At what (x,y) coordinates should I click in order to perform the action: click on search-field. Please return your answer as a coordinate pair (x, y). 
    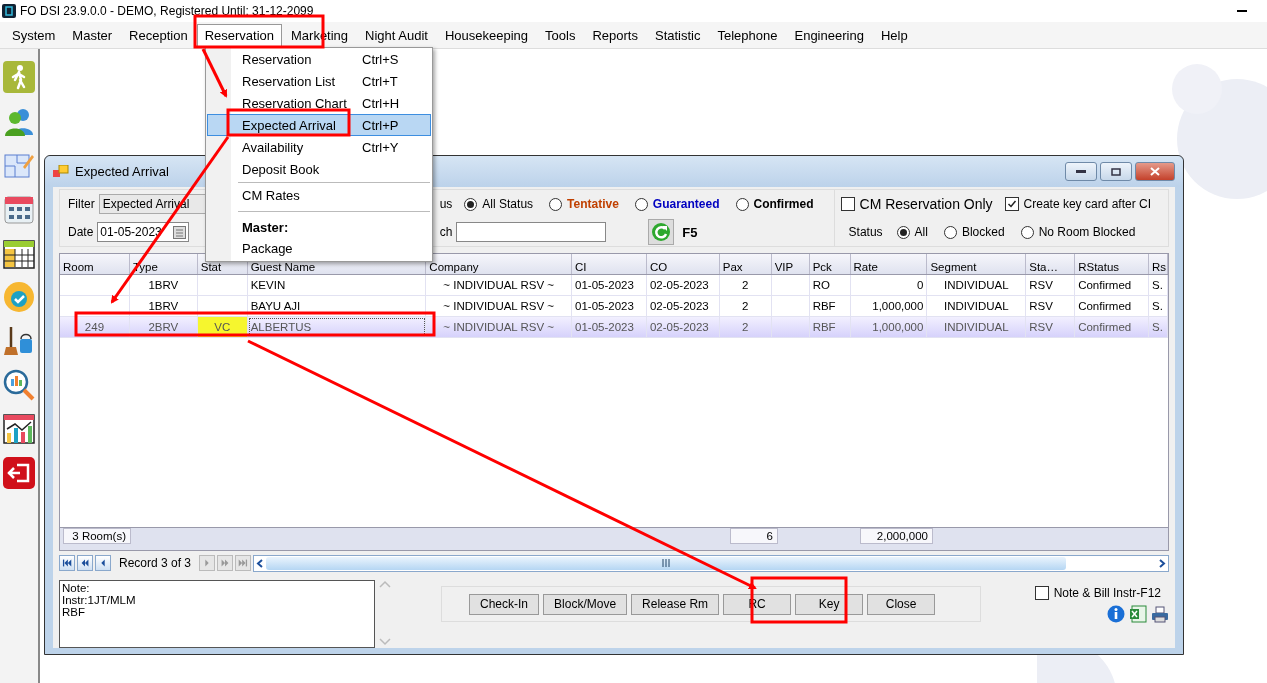
    Looking at the image, I should click on (531, 232).